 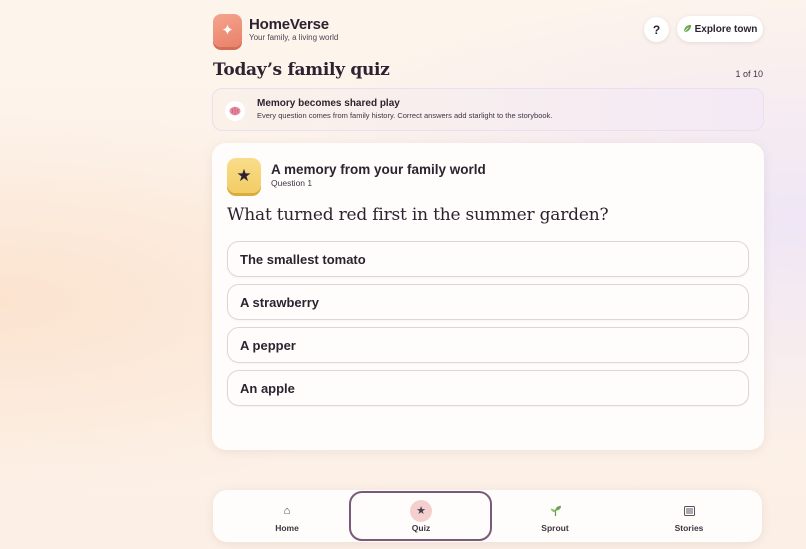 What do you see at coordinates (287, 510) in the screenshot?
I see `home-icon: ⌂` at bounding box center [287, 510].